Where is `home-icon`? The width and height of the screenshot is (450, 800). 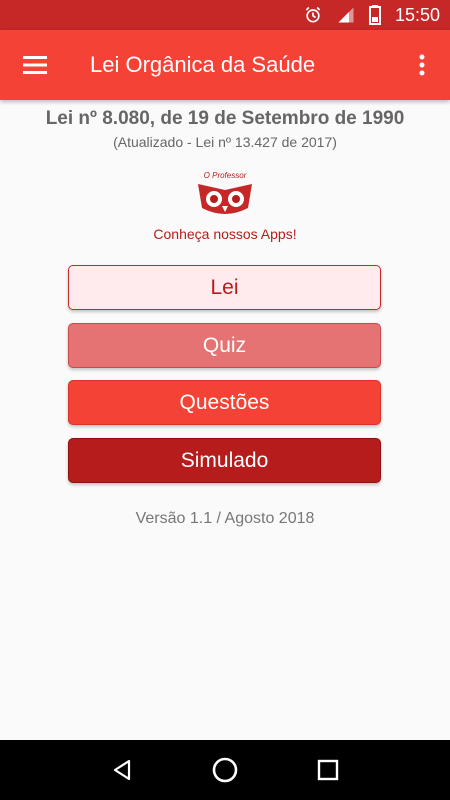 home-icon is located at coordinates (225, 770).